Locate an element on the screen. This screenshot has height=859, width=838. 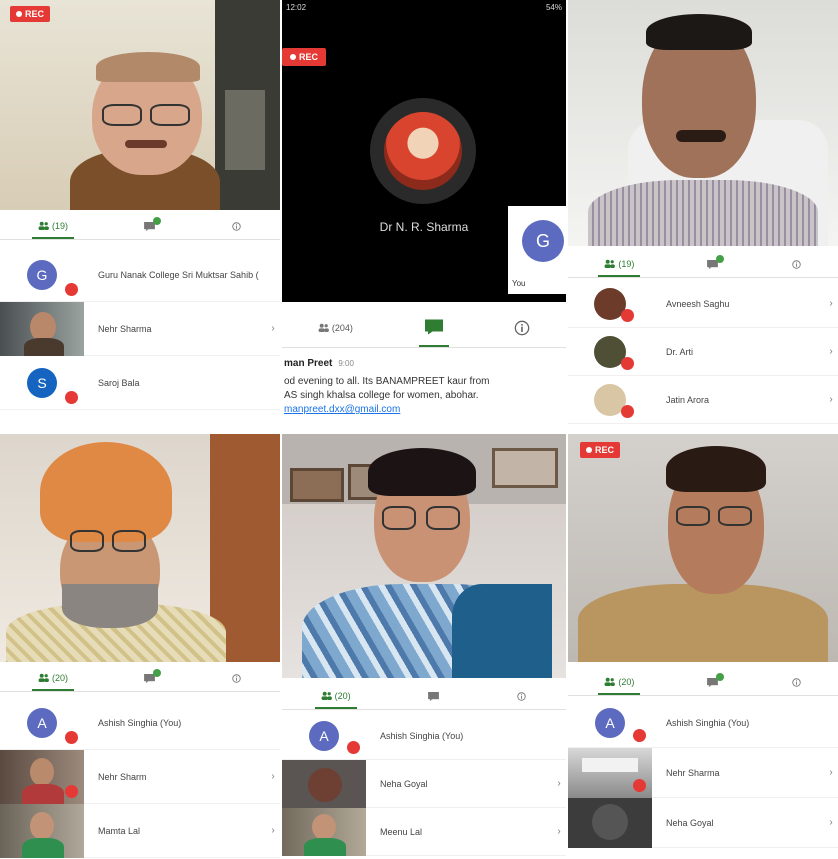
participant-name: Mamta Lal is located at coordinates (119, 830).